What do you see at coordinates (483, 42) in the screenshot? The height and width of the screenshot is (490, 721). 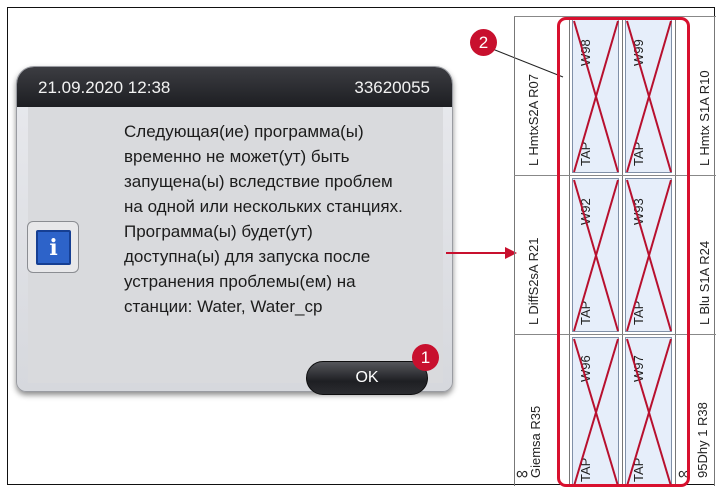 I see `callout-2: 2` at bounding box center [483, 42].